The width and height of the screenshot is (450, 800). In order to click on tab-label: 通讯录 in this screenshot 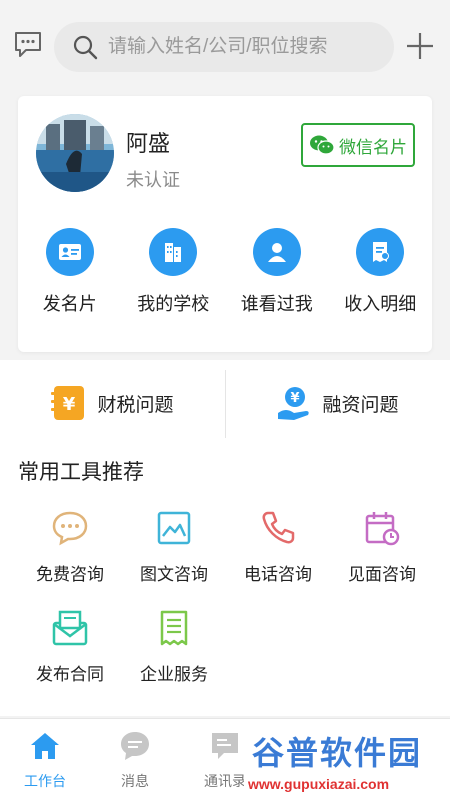, I will do `click(225, 781)`.